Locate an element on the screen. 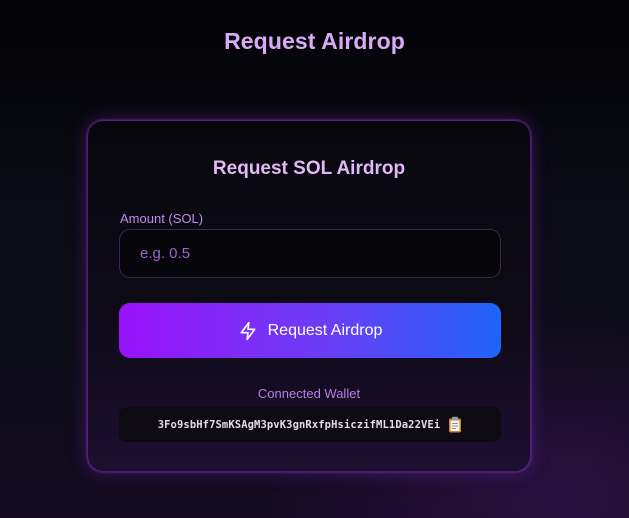 This screenshot has height=518, width=629. bolt-icon is located at coordinates (248, 331).